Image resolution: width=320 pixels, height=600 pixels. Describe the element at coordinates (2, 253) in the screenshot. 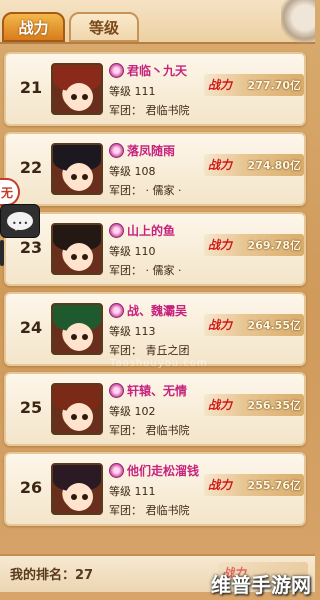

I see `floating-handle` at that location.